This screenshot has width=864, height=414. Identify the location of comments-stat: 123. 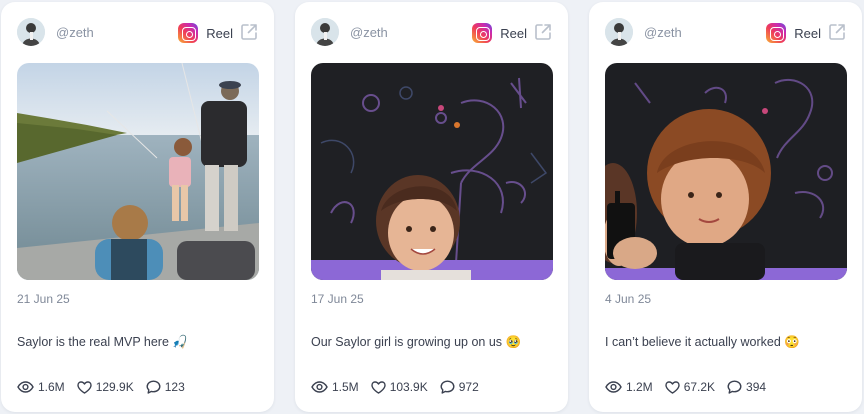
(165, 387).